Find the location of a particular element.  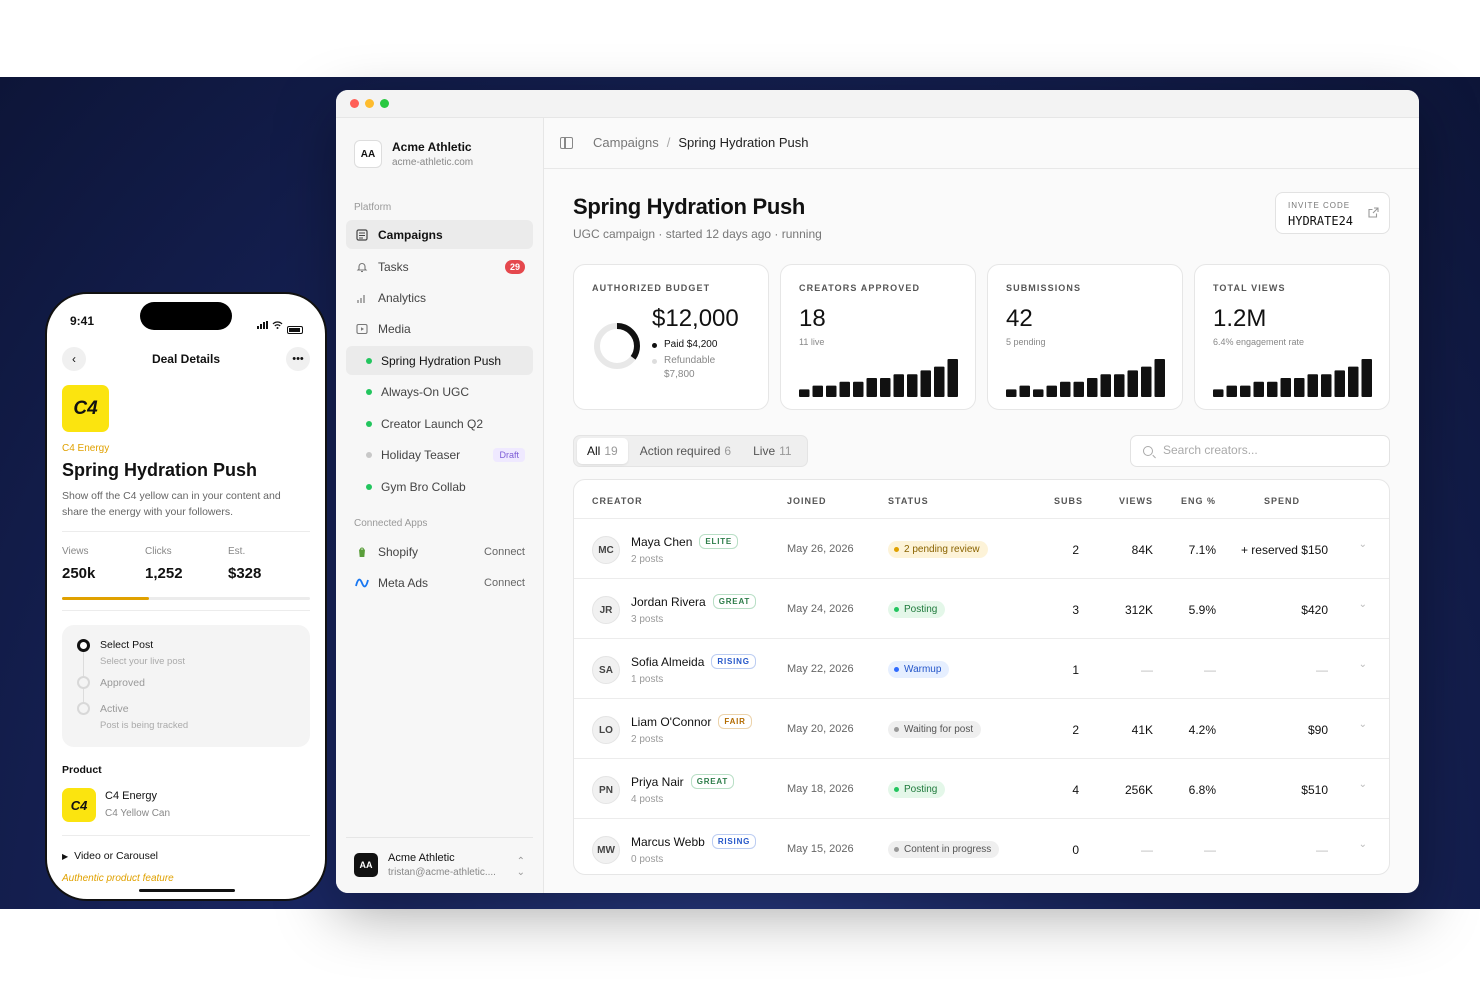

video-or-carousel-toggle: ▶ Video or Carousel is located at coordinates (110, 856).